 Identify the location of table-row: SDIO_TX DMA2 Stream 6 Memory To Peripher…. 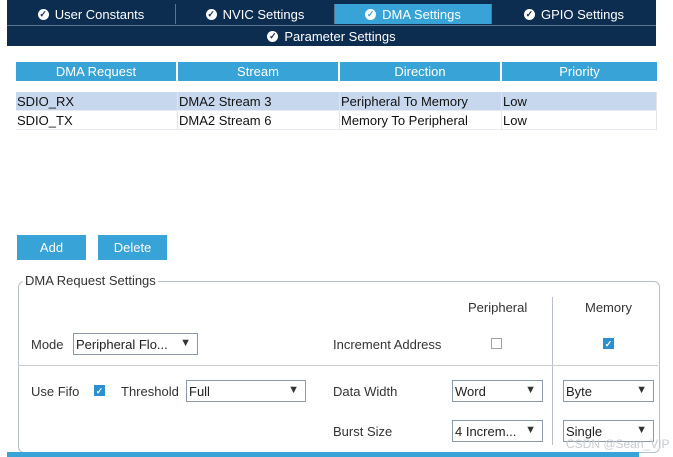
(336, 120).